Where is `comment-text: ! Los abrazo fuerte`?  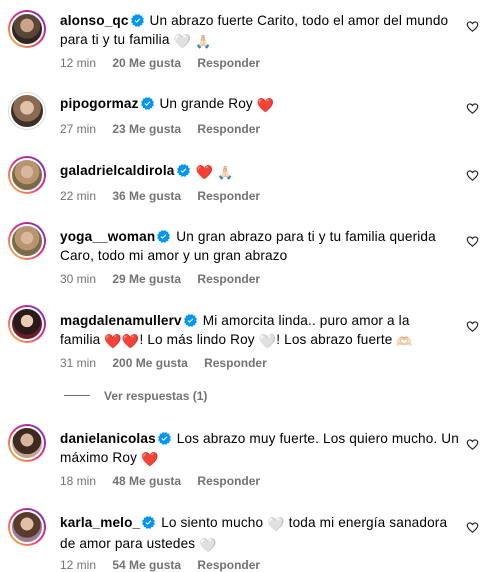
comment-text: ! Los abrazo fuerte is located at coordinates (334, 339).